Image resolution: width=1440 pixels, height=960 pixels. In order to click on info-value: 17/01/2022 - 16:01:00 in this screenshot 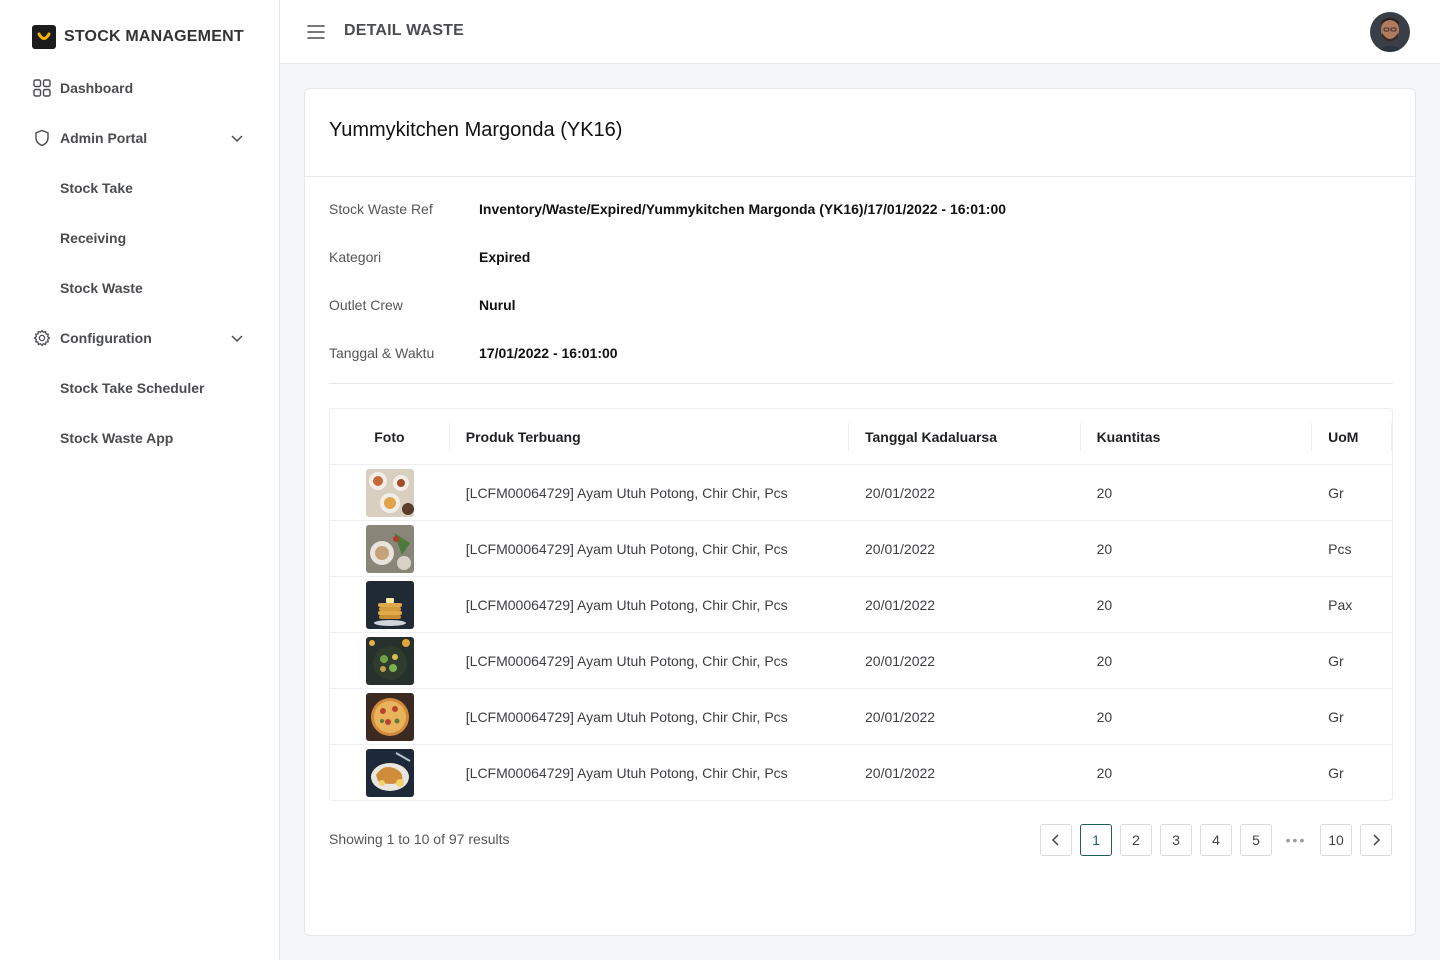, I will do `click(548, 353)`.